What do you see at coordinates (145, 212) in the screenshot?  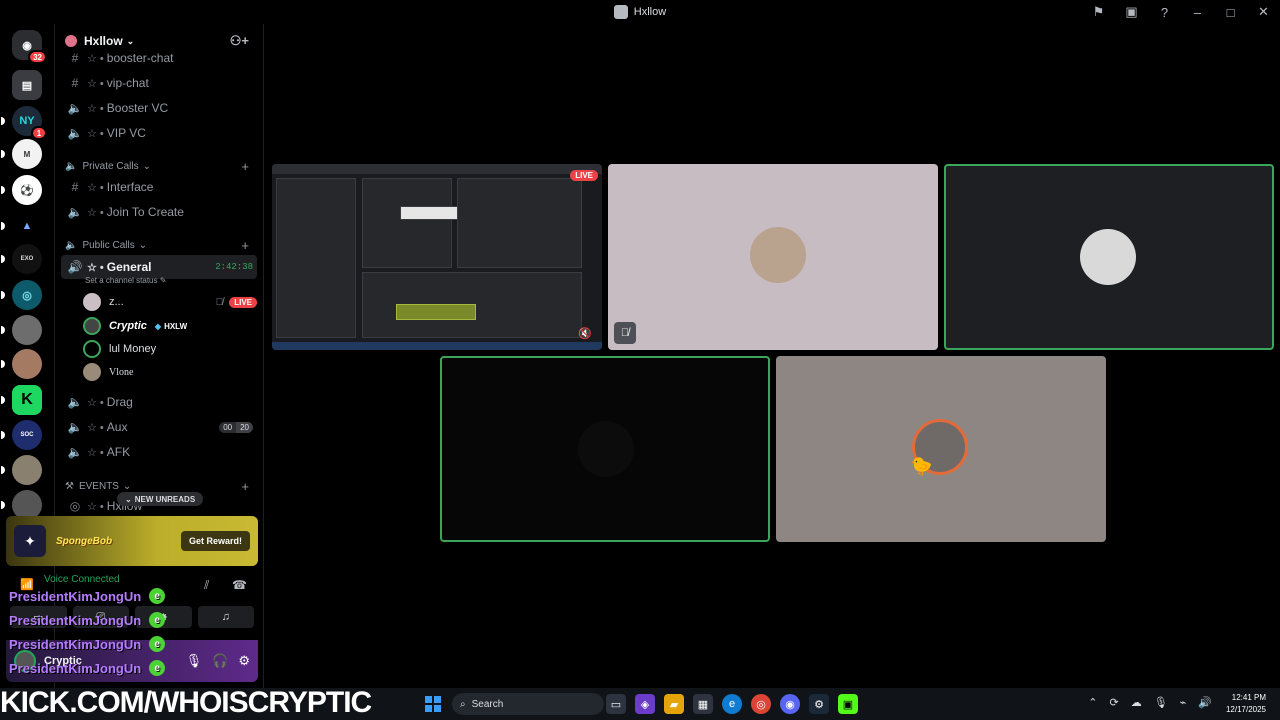 I see `channel-label: Join To Create` at bounding box center [145, 212].